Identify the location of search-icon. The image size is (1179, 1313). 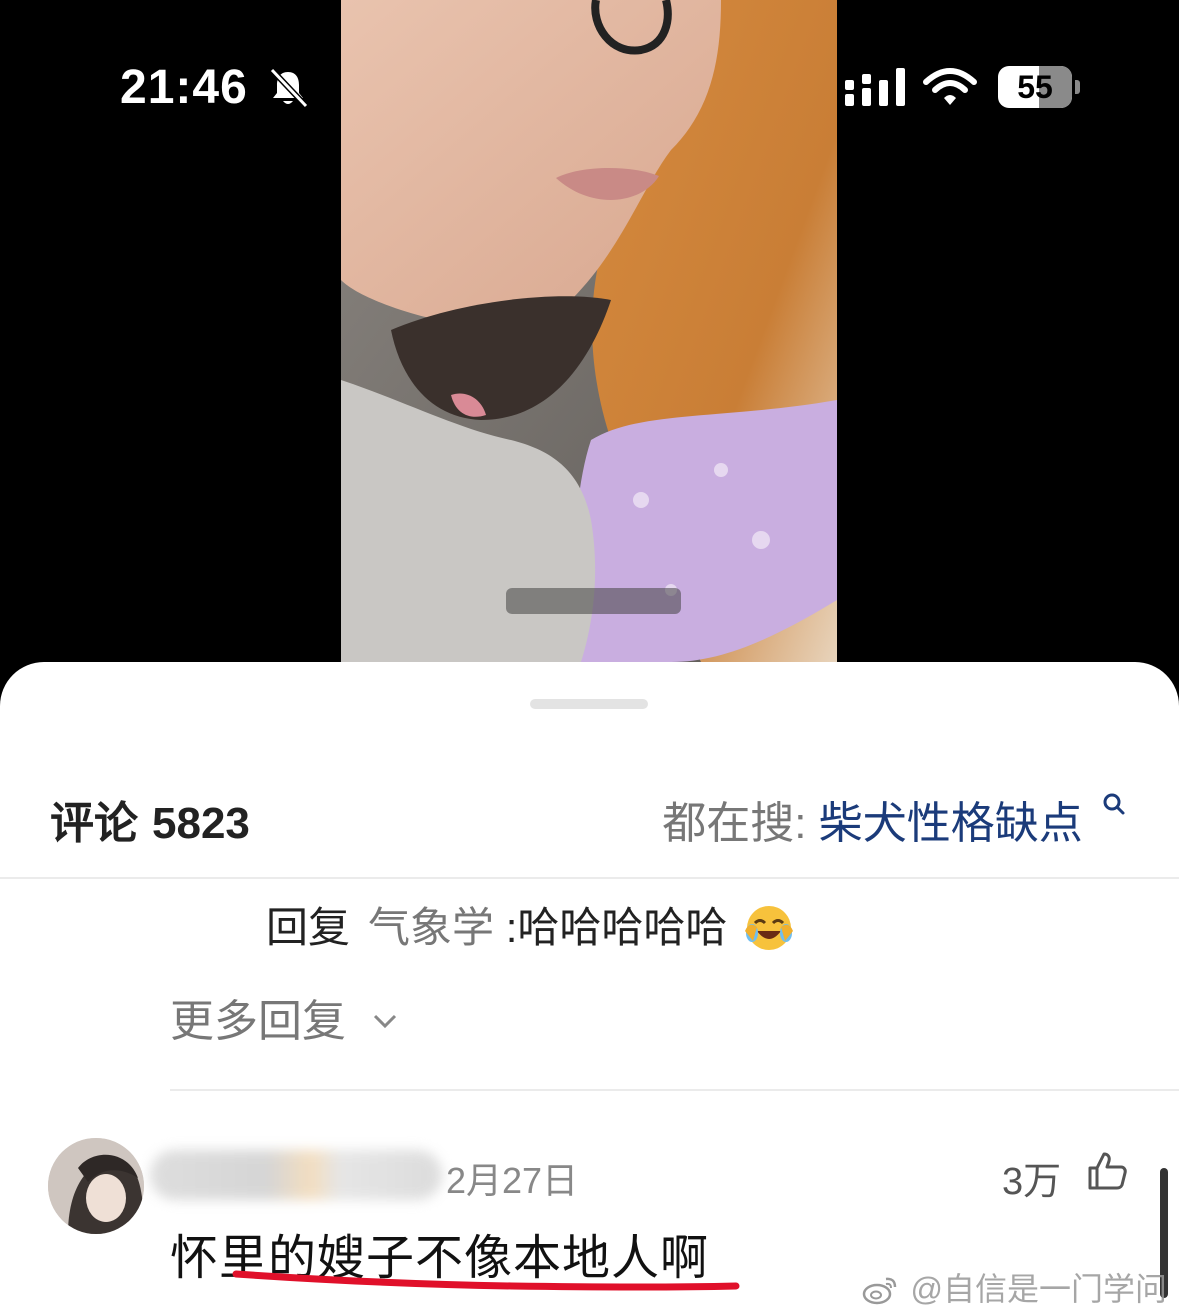
(1114, 804).